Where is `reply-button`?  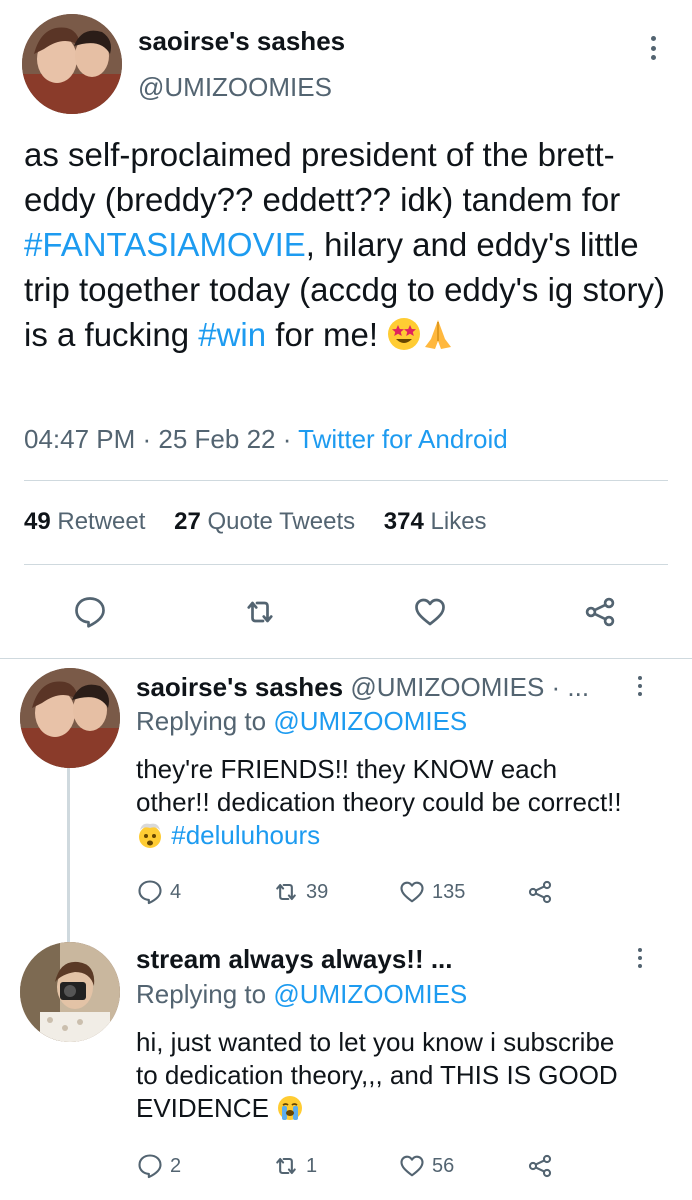 reply-button is located at coordinates (90, 612).